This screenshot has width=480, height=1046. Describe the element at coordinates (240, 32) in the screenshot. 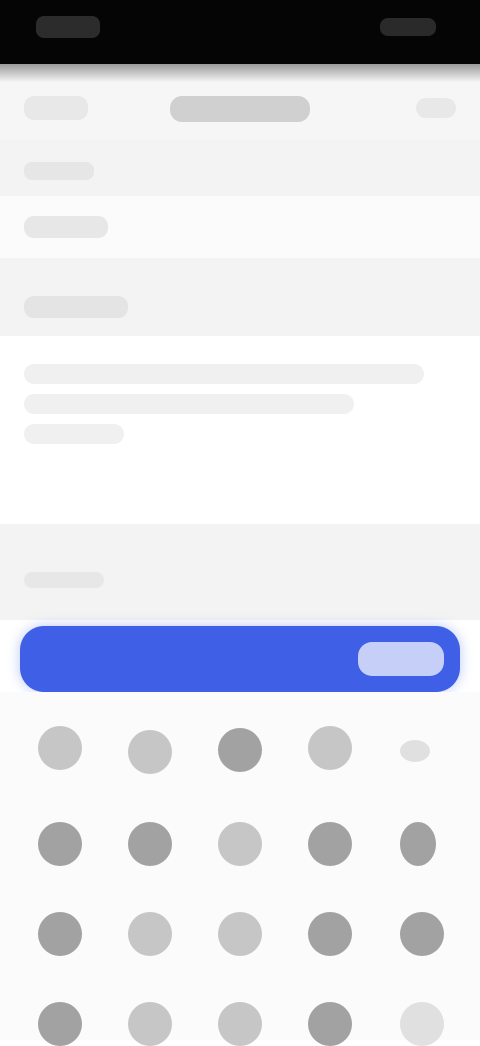

I see `status-bar` at that location.